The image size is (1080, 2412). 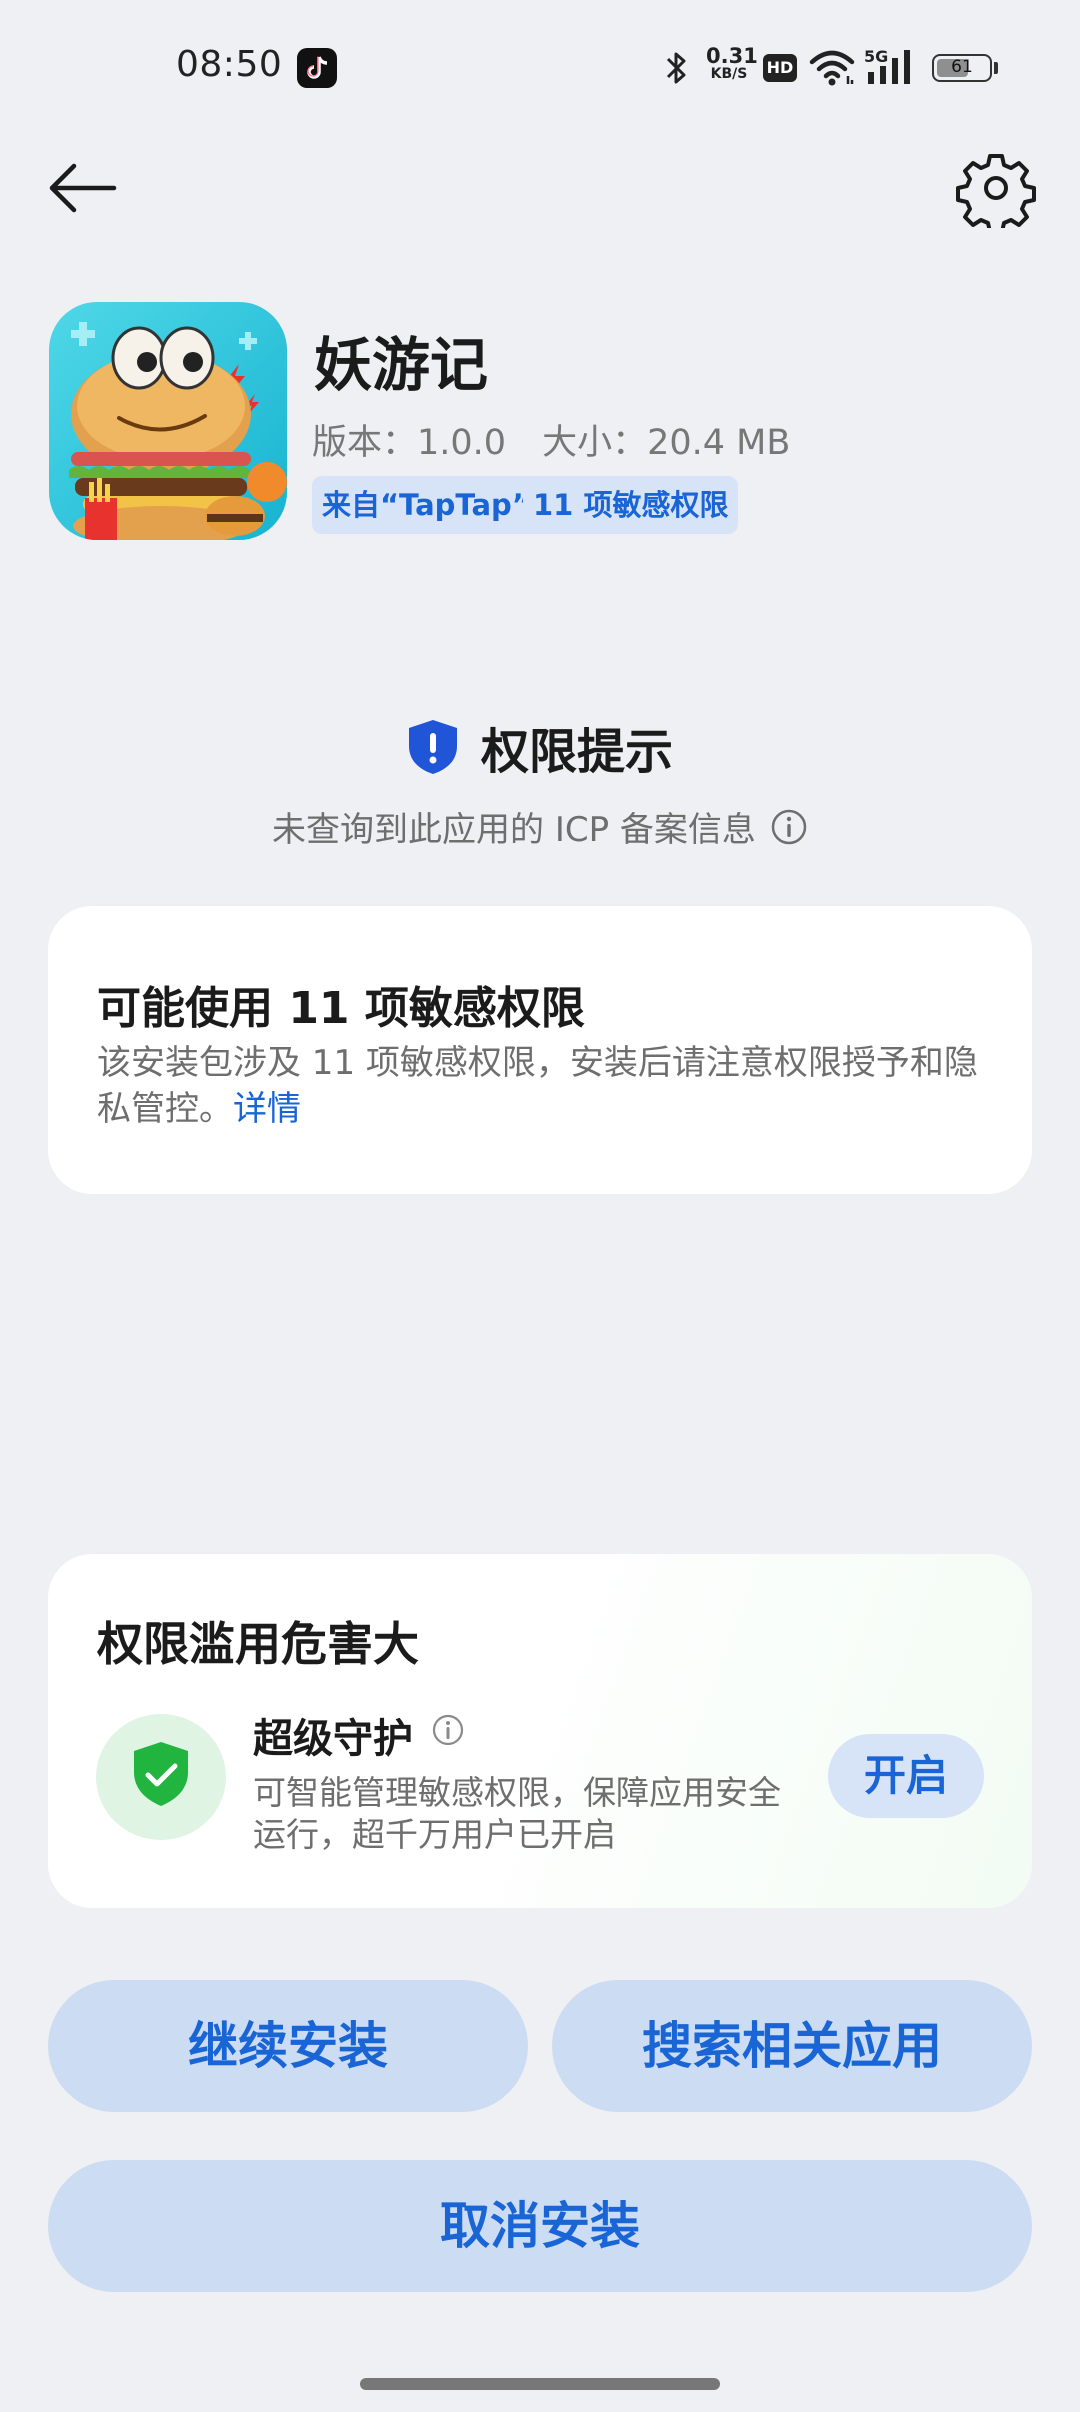 I want to click on notice-header: 权限提示, so click(x=540, y=747).